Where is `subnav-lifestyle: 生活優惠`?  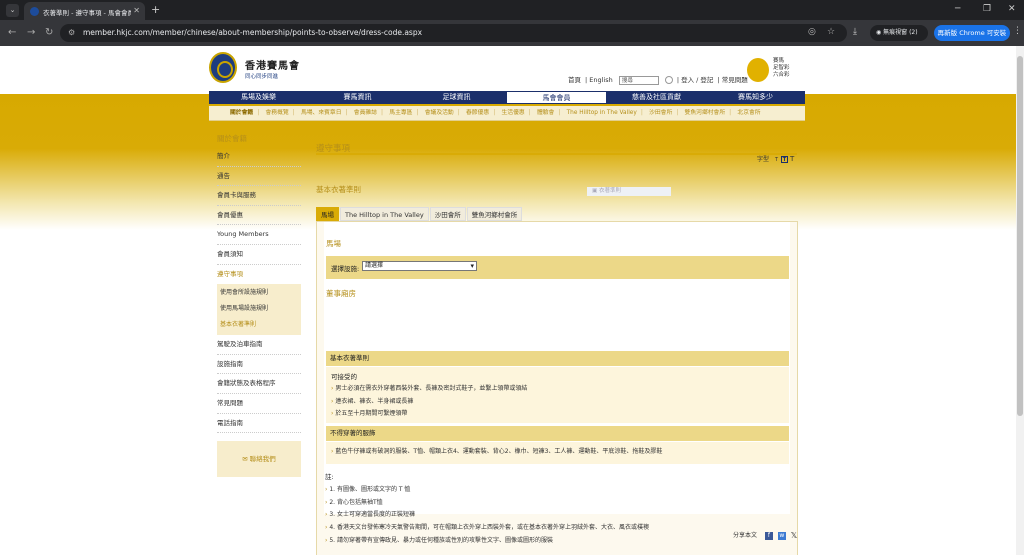 subnav-lifestyle: 生活優惠 is located at coordinates (512, 113).